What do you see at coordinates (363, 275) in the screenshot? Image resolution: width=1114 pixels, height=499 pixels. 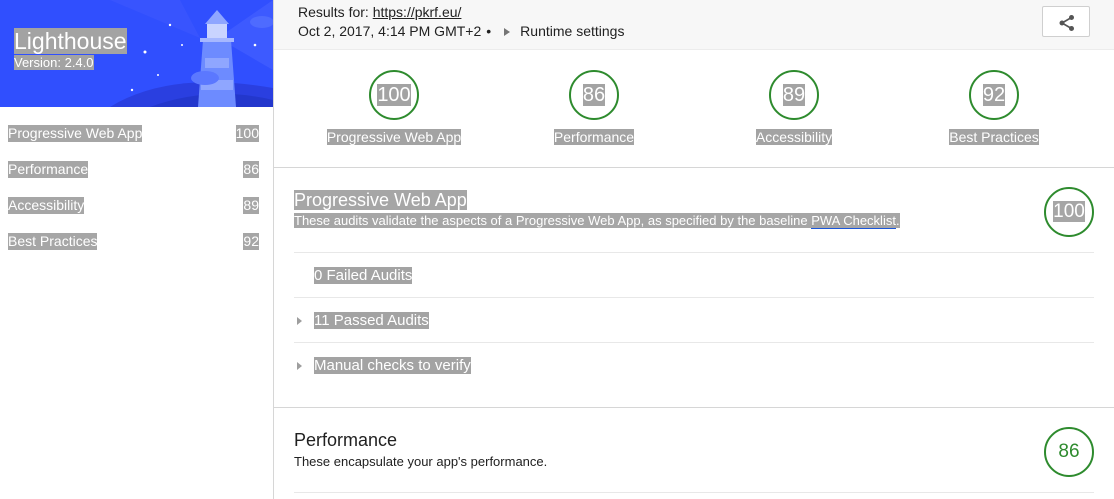 I see `audit-group-label: 0 Failed Audits` at bounding box center [363, 275].